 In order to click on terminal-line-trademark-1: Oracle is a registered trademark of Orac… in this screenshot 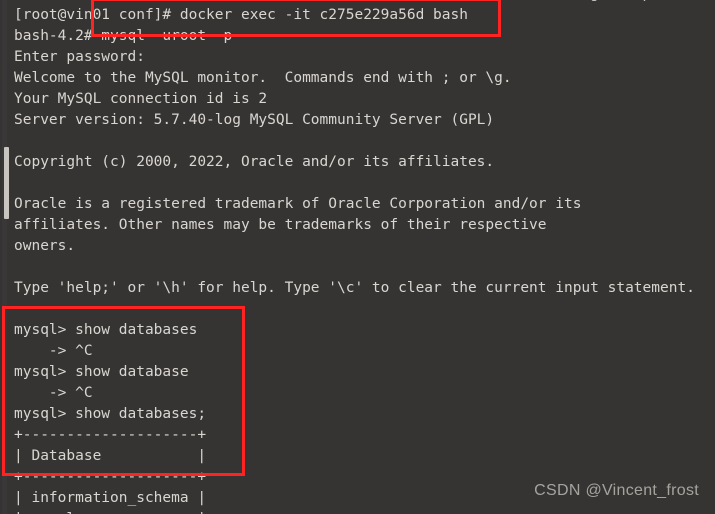, I will do `click(298, 204)`.